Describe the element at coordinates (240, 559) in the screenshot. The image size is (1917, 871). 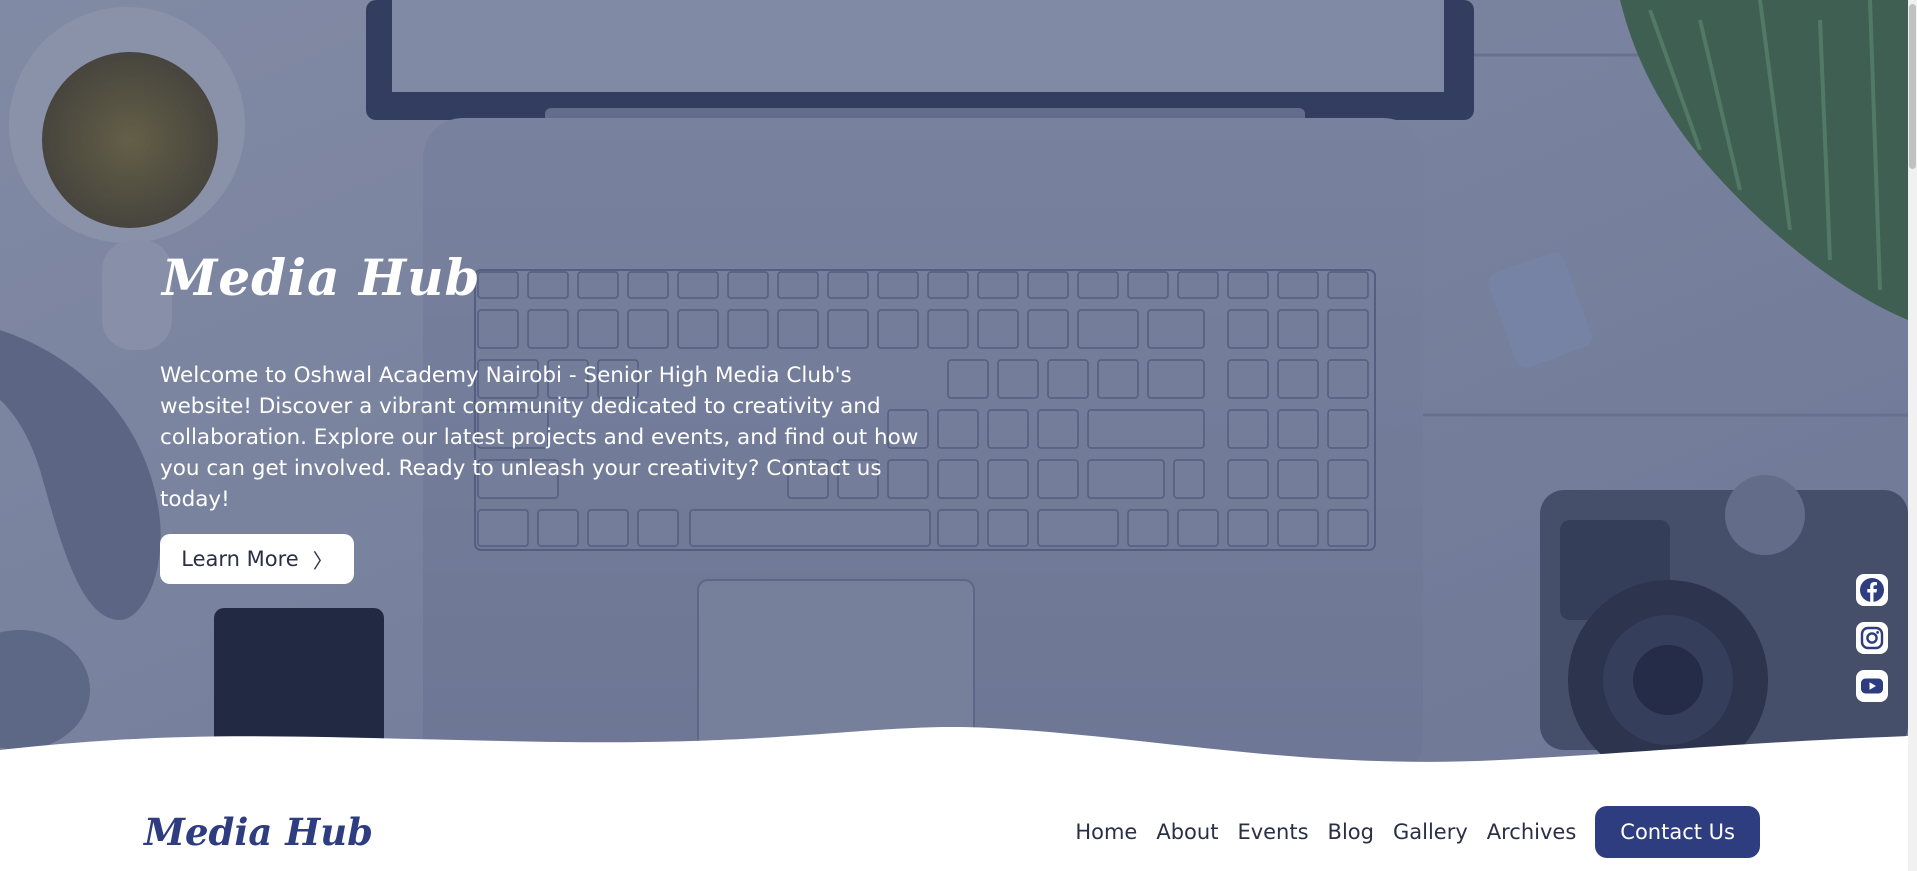
I see `learn-more-label: Learn More` at that location.